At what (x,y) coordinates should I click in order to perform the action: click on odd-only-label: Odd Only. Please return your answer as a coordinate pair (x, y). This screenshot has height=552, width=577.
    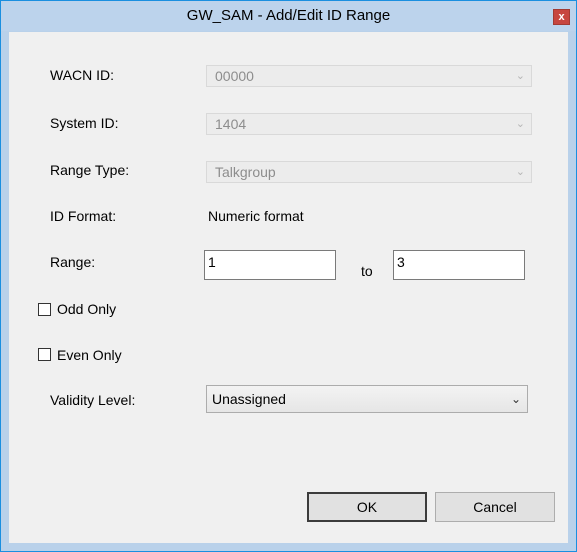
    Looking at the image, I should click on (86, 309).